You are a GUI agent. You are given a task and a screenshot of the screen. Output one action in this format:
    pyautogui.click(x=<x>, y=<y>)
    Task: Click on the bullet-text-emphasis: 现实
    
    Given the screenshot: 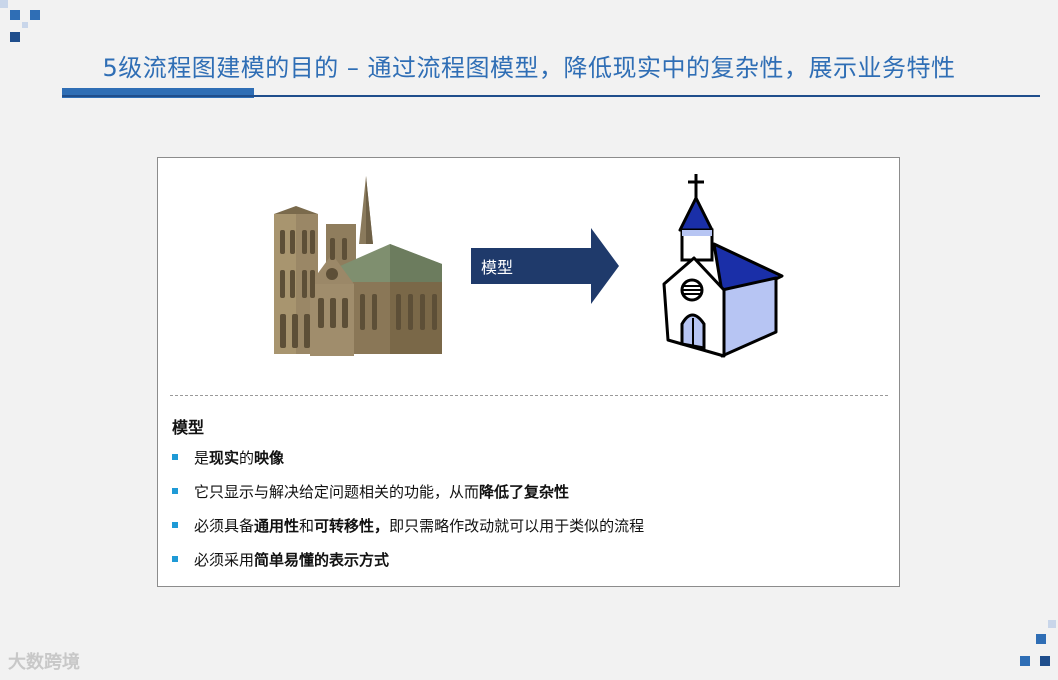 What is the action you would take?
    pyautogui.click(x=224, y=458)
    